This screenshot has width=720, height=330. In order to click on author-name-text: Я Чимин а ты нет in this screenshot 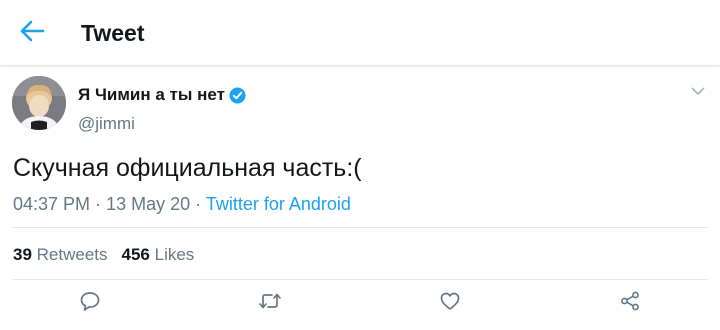, I will do `click(151, 94)`.